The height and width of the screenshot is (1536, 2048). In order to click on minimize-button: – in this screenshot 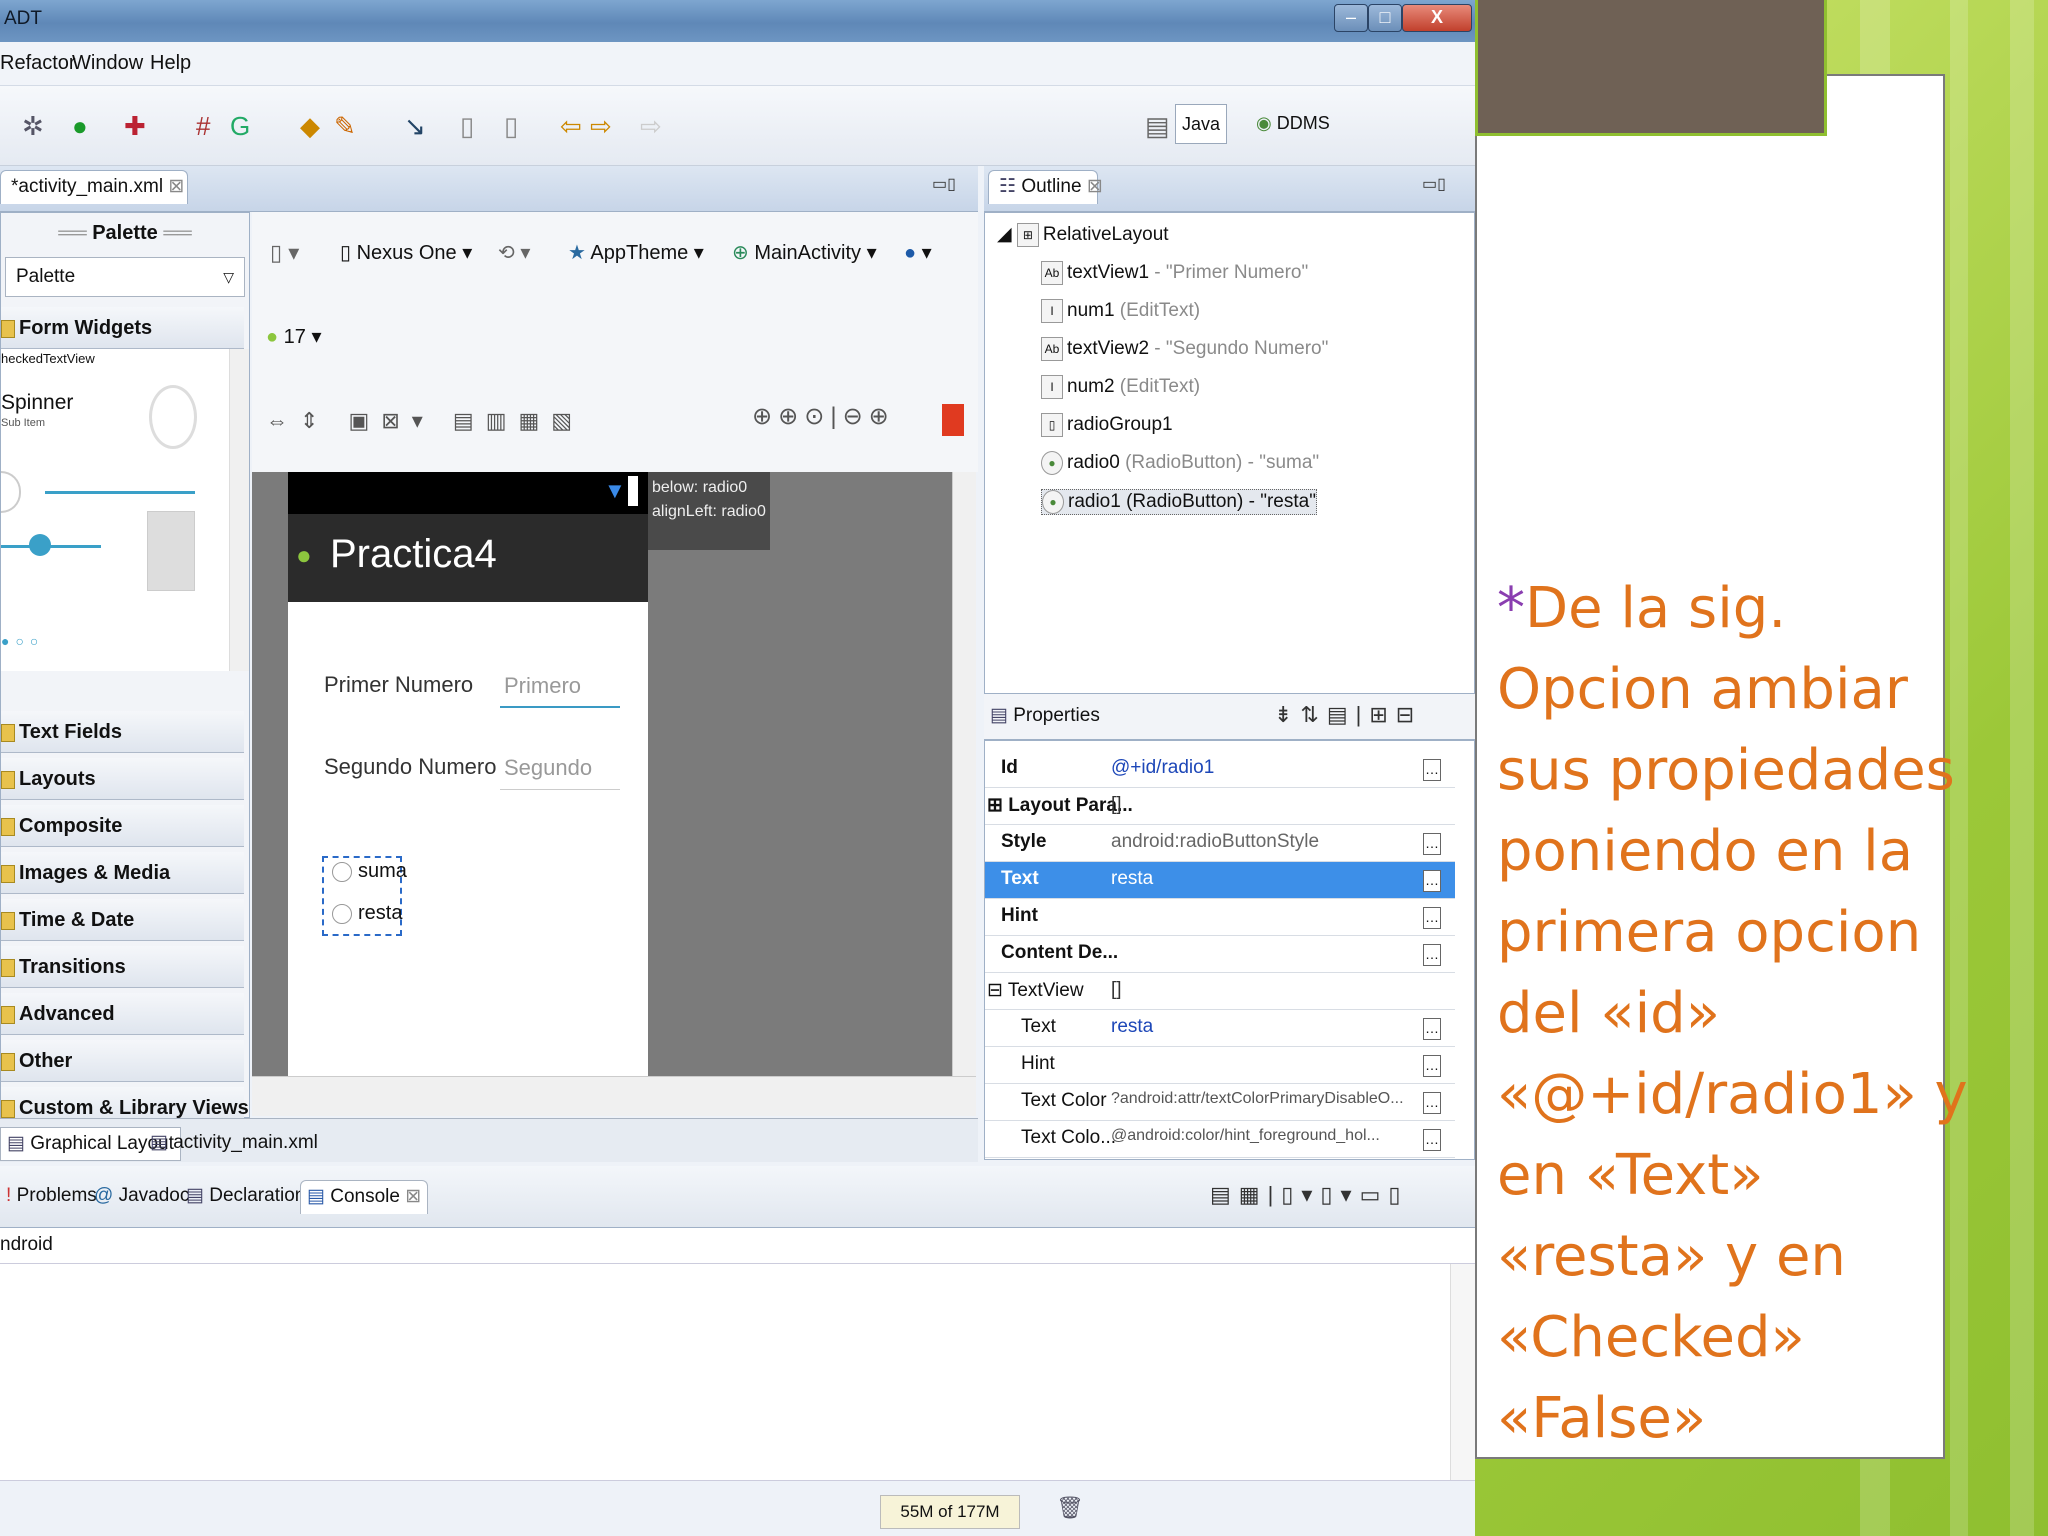, I will do `click(1351, 18)`.